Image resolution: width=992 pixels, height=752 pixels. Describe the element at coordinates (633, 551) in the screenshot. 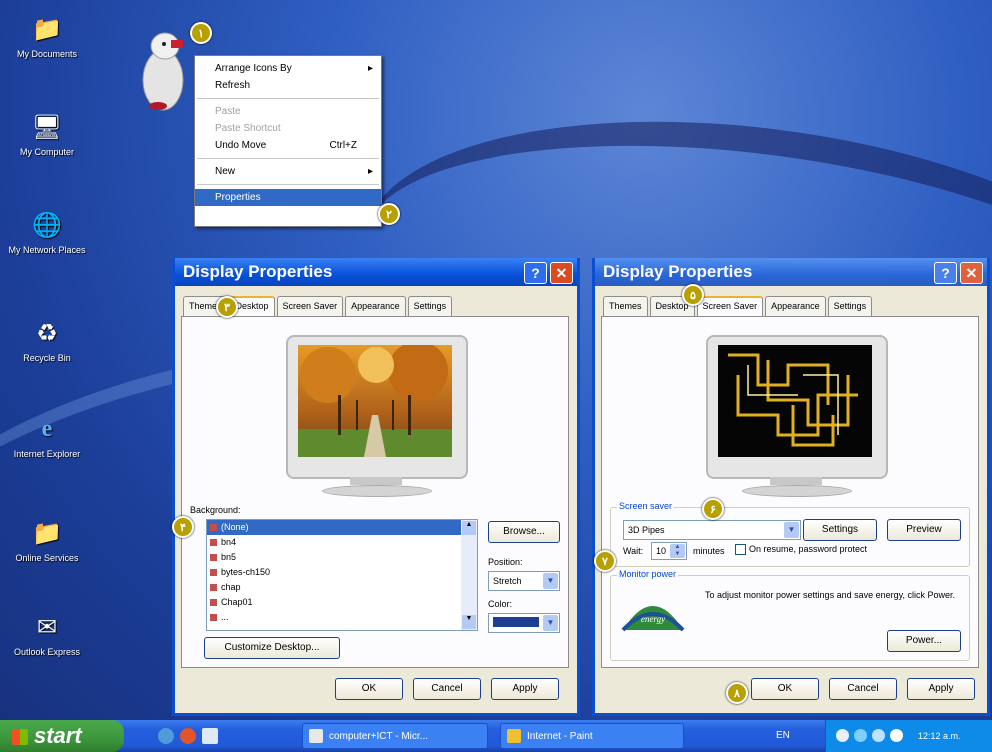

I see `wait-label: Wait:` at that location.